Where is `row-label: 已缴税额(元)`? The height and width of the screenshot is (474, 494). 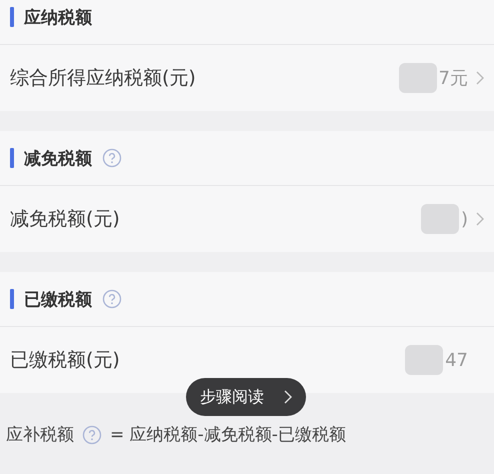
row-label: 已缴税额(元) is located at coordinates (65, 360).